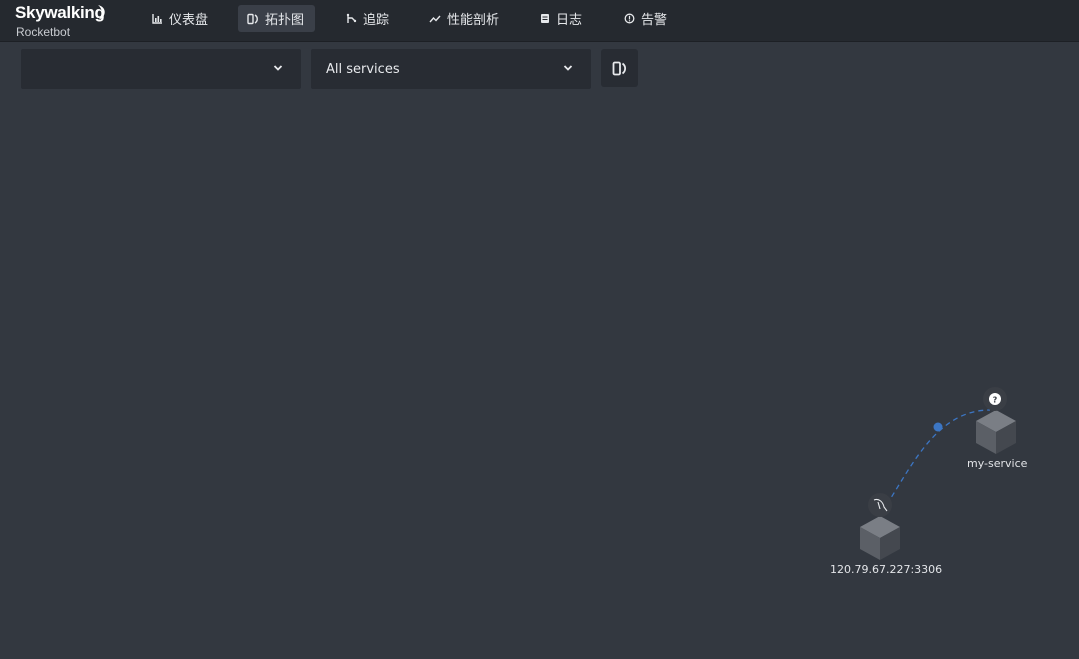 This screenshot has height=659, width=1079. I want to click on node-label-mysql: 120.79.67.227:3306, so click(886, 569).